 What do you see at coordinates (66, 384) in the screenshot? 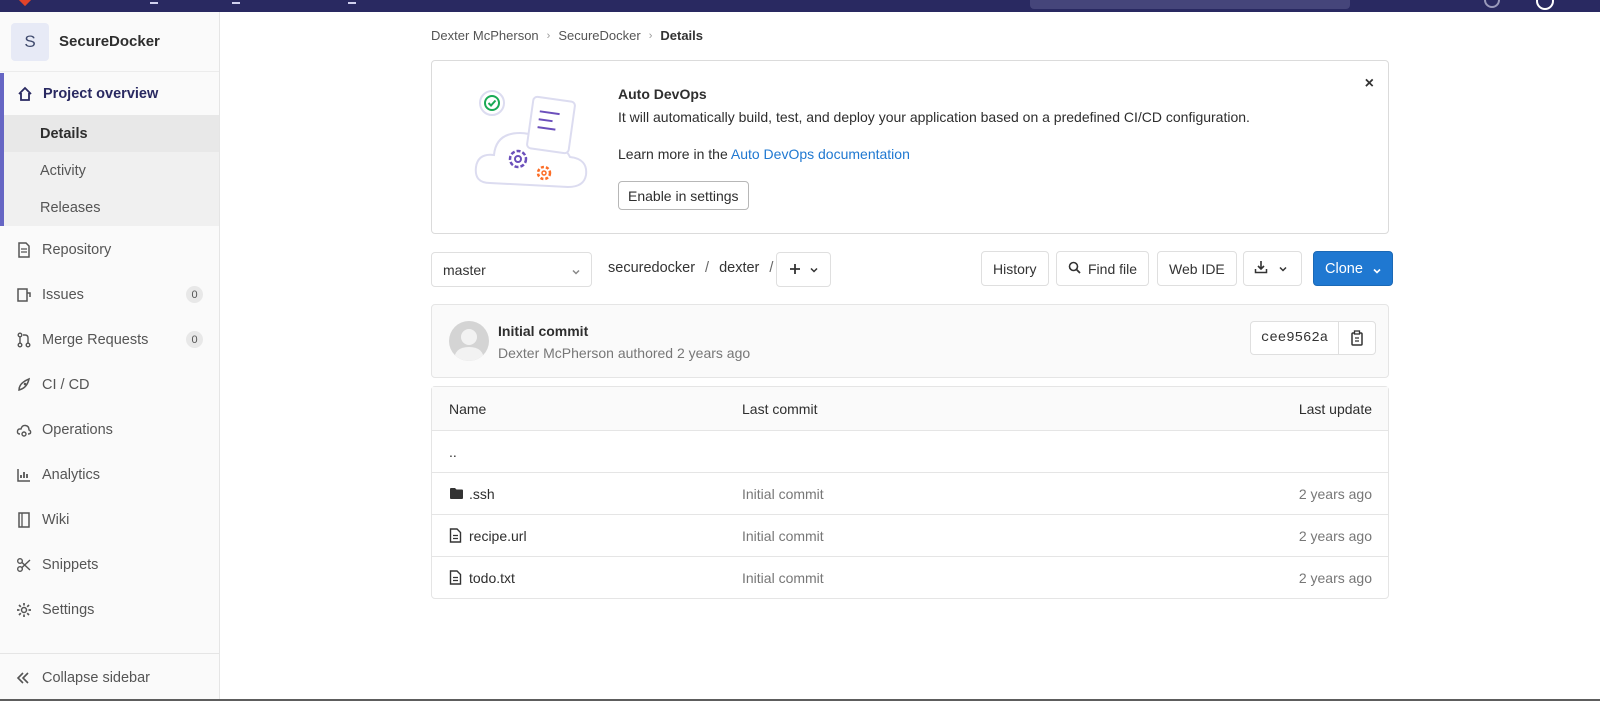
I see `sidebar-item-label: CI / CD` at bounding box center [66, 384].